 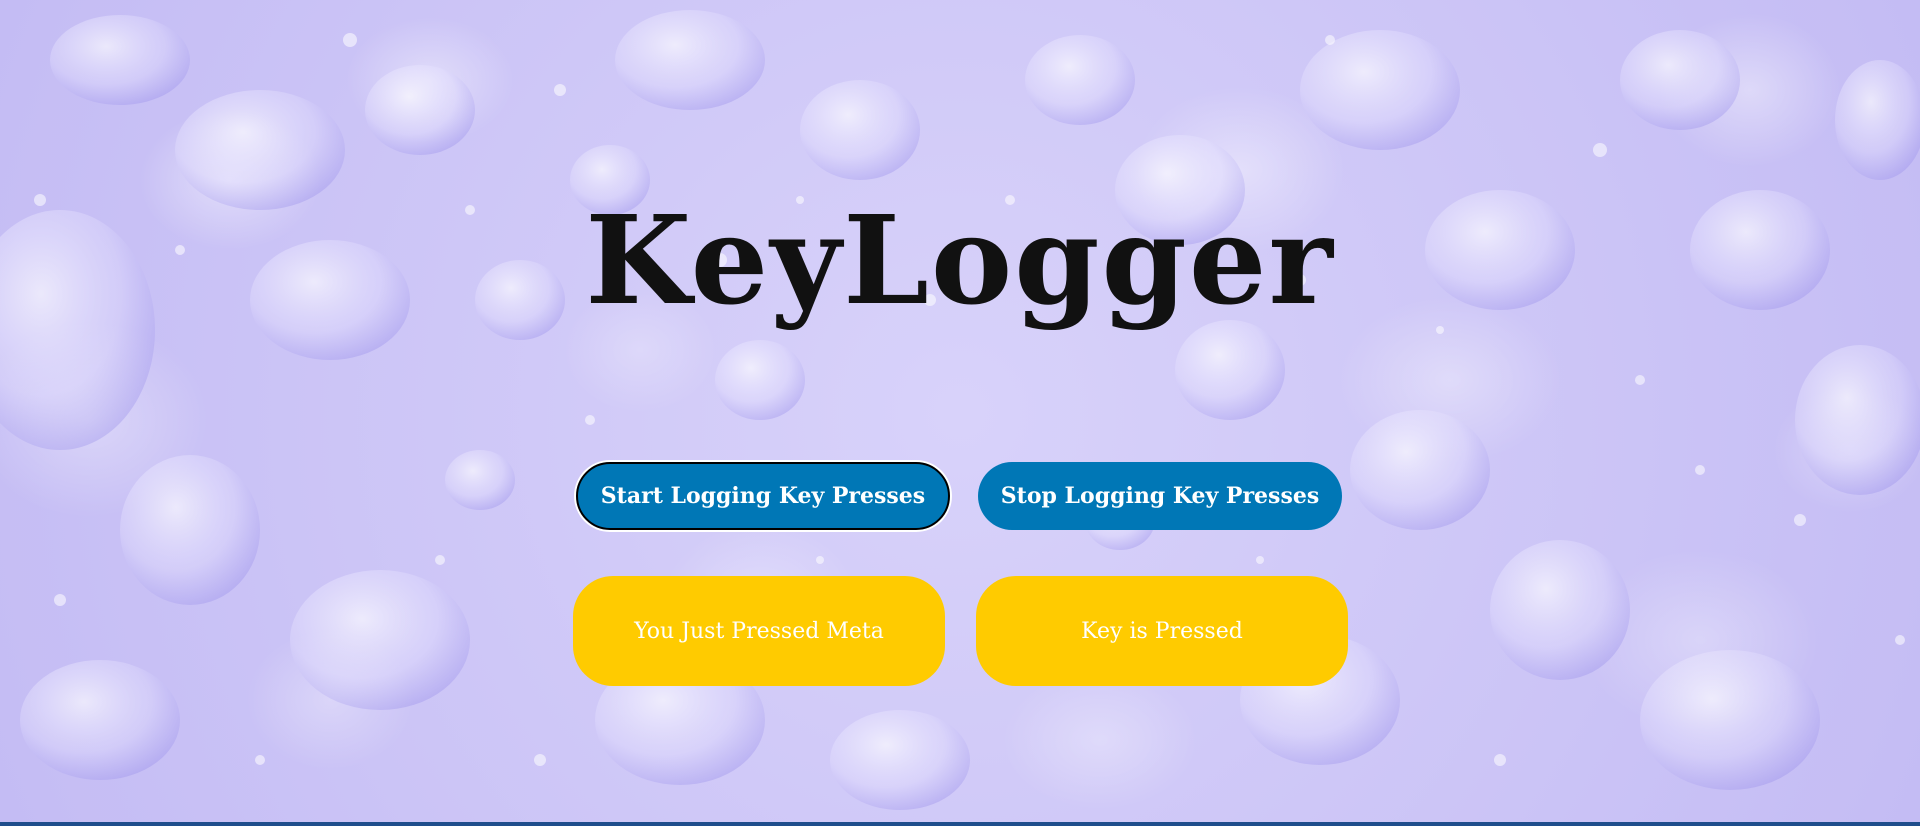 I want to click on bottom-border, so click(x=960, y=824).